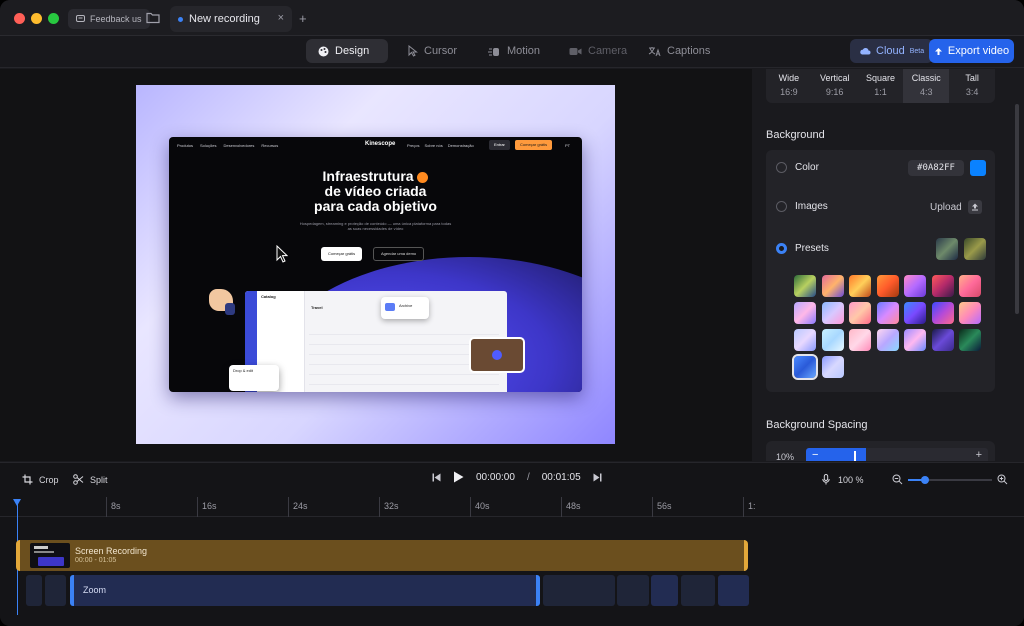 This screenshot has height=626, width=1024. I want to click on aspect-name: Classic, so click(926, 78).